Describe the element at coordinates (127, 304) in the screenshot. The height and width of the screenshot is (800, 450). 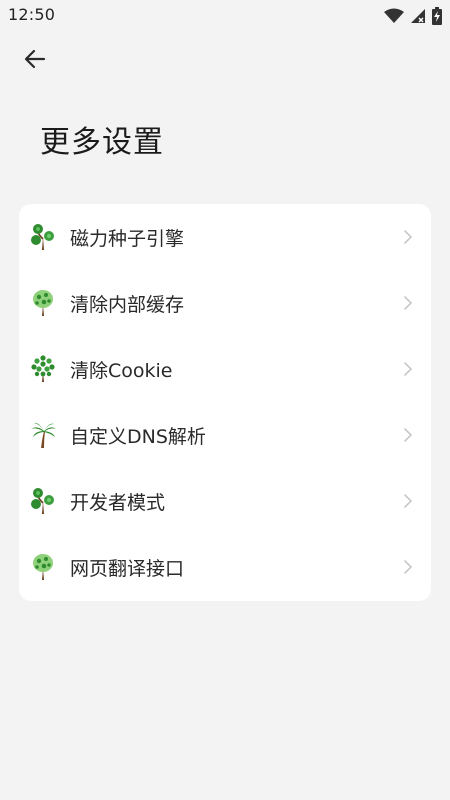
I see `settings-item-label: 清除内部缓存` at that location.